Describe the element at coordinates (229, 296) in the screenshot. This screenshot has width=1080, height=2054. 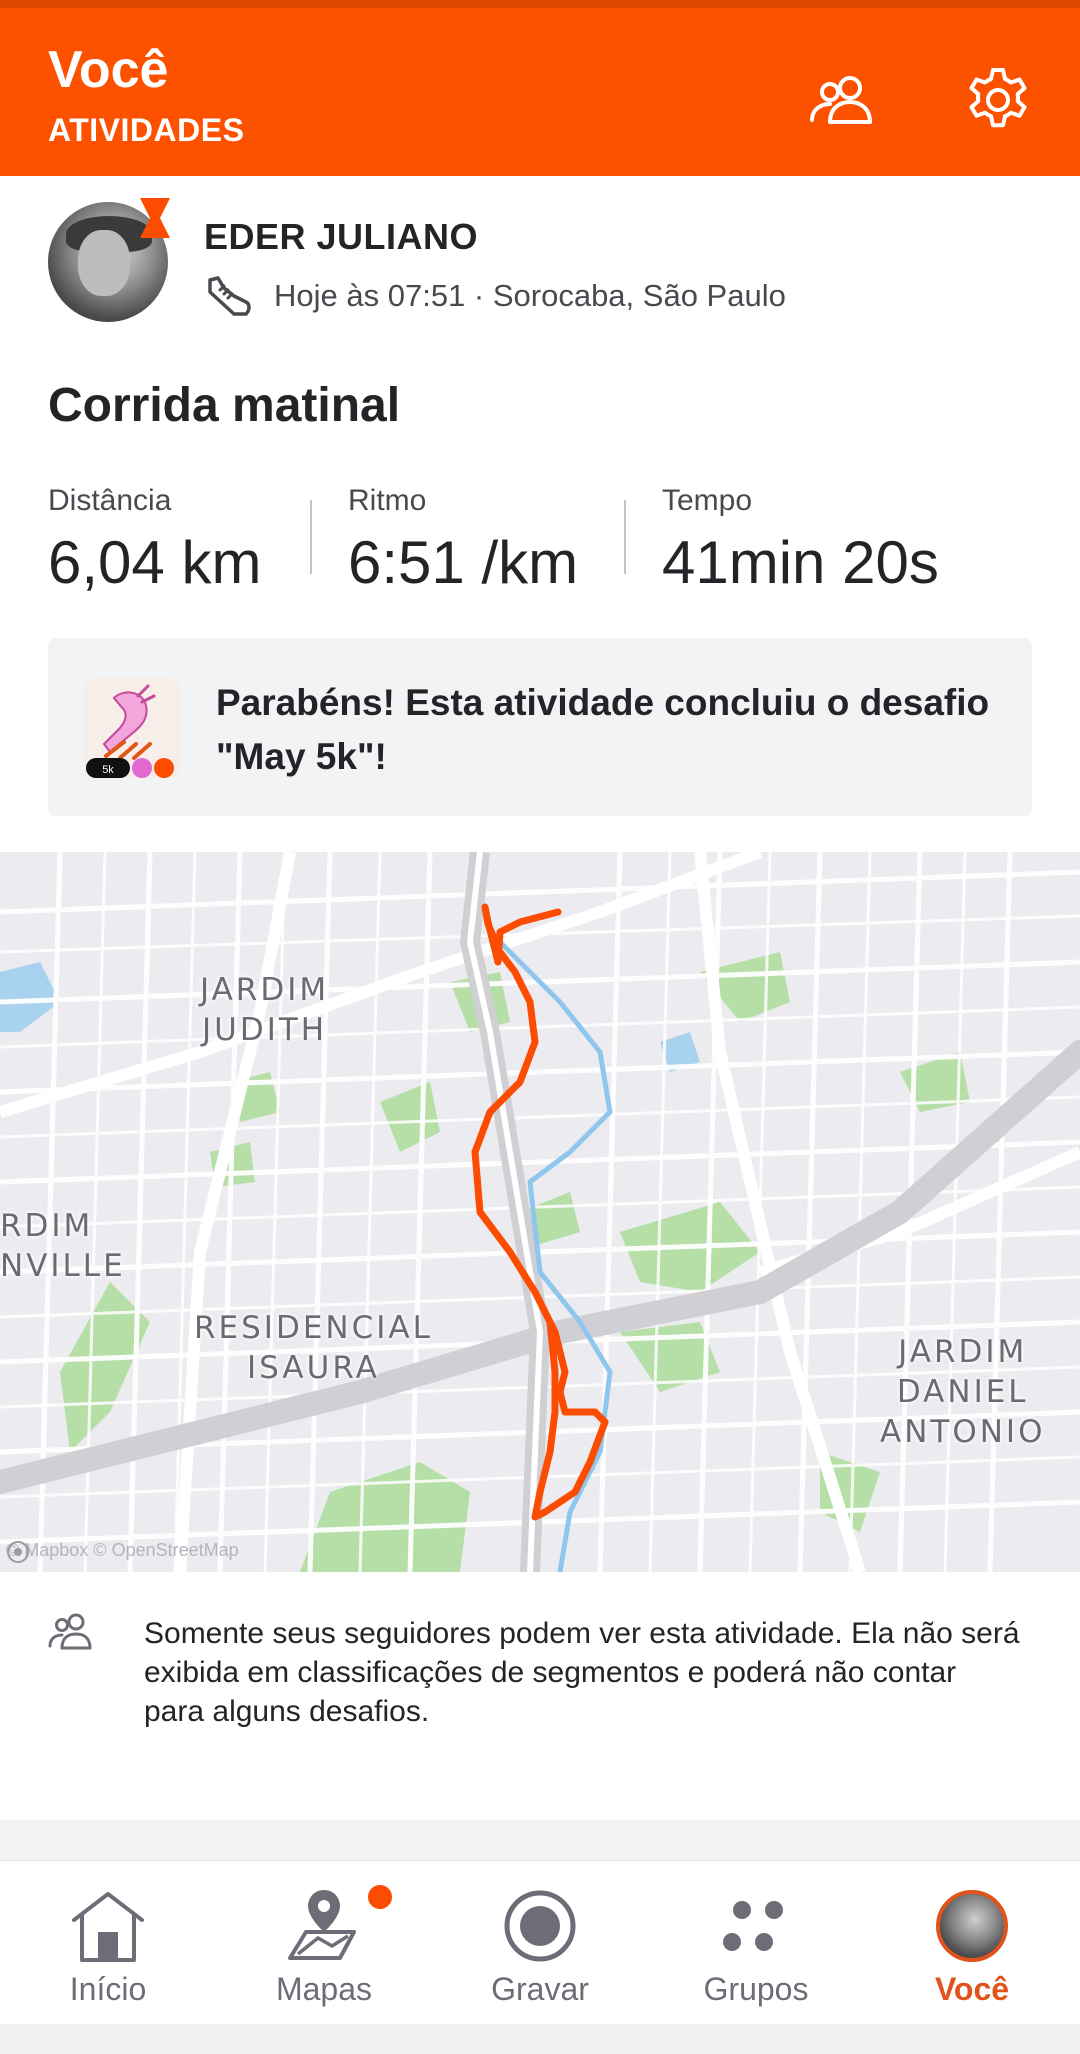
I see `running-shoe-icon` at that location.